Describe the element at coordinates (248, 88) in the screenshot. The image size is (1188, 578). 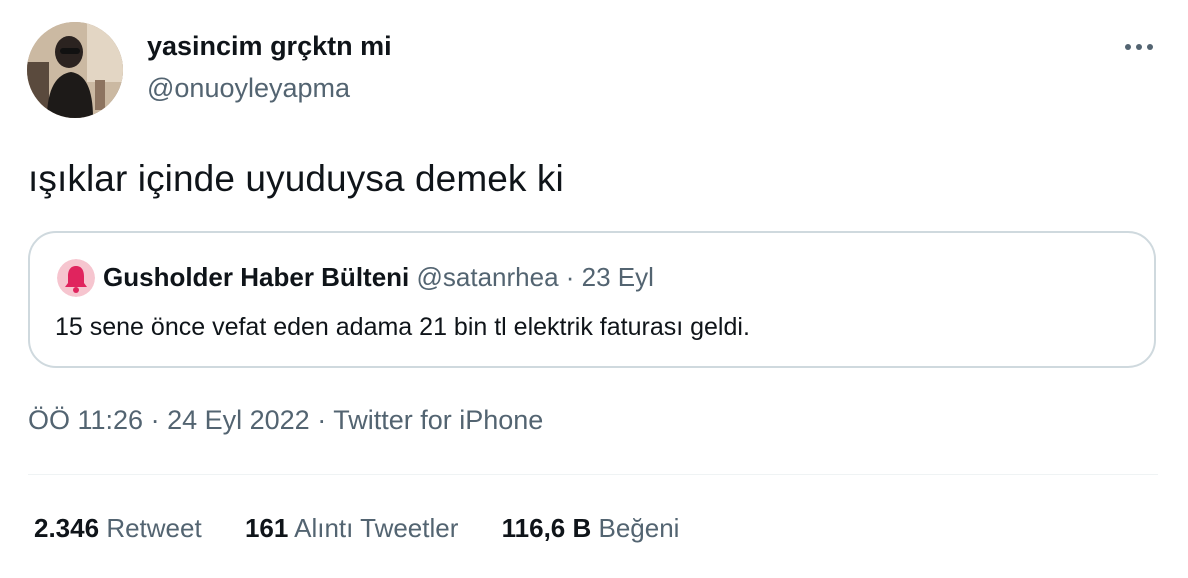
I see `author-handle: @onuoyleyapma` at that location.